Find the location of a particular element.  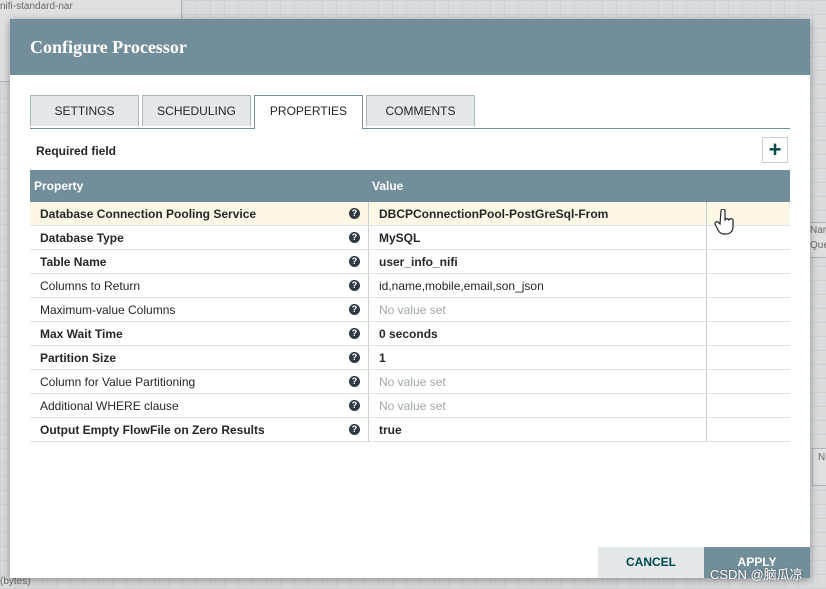

value-cell: DBCPConnectionPool-PostGreSql-From is located at coordinates (538, 213).